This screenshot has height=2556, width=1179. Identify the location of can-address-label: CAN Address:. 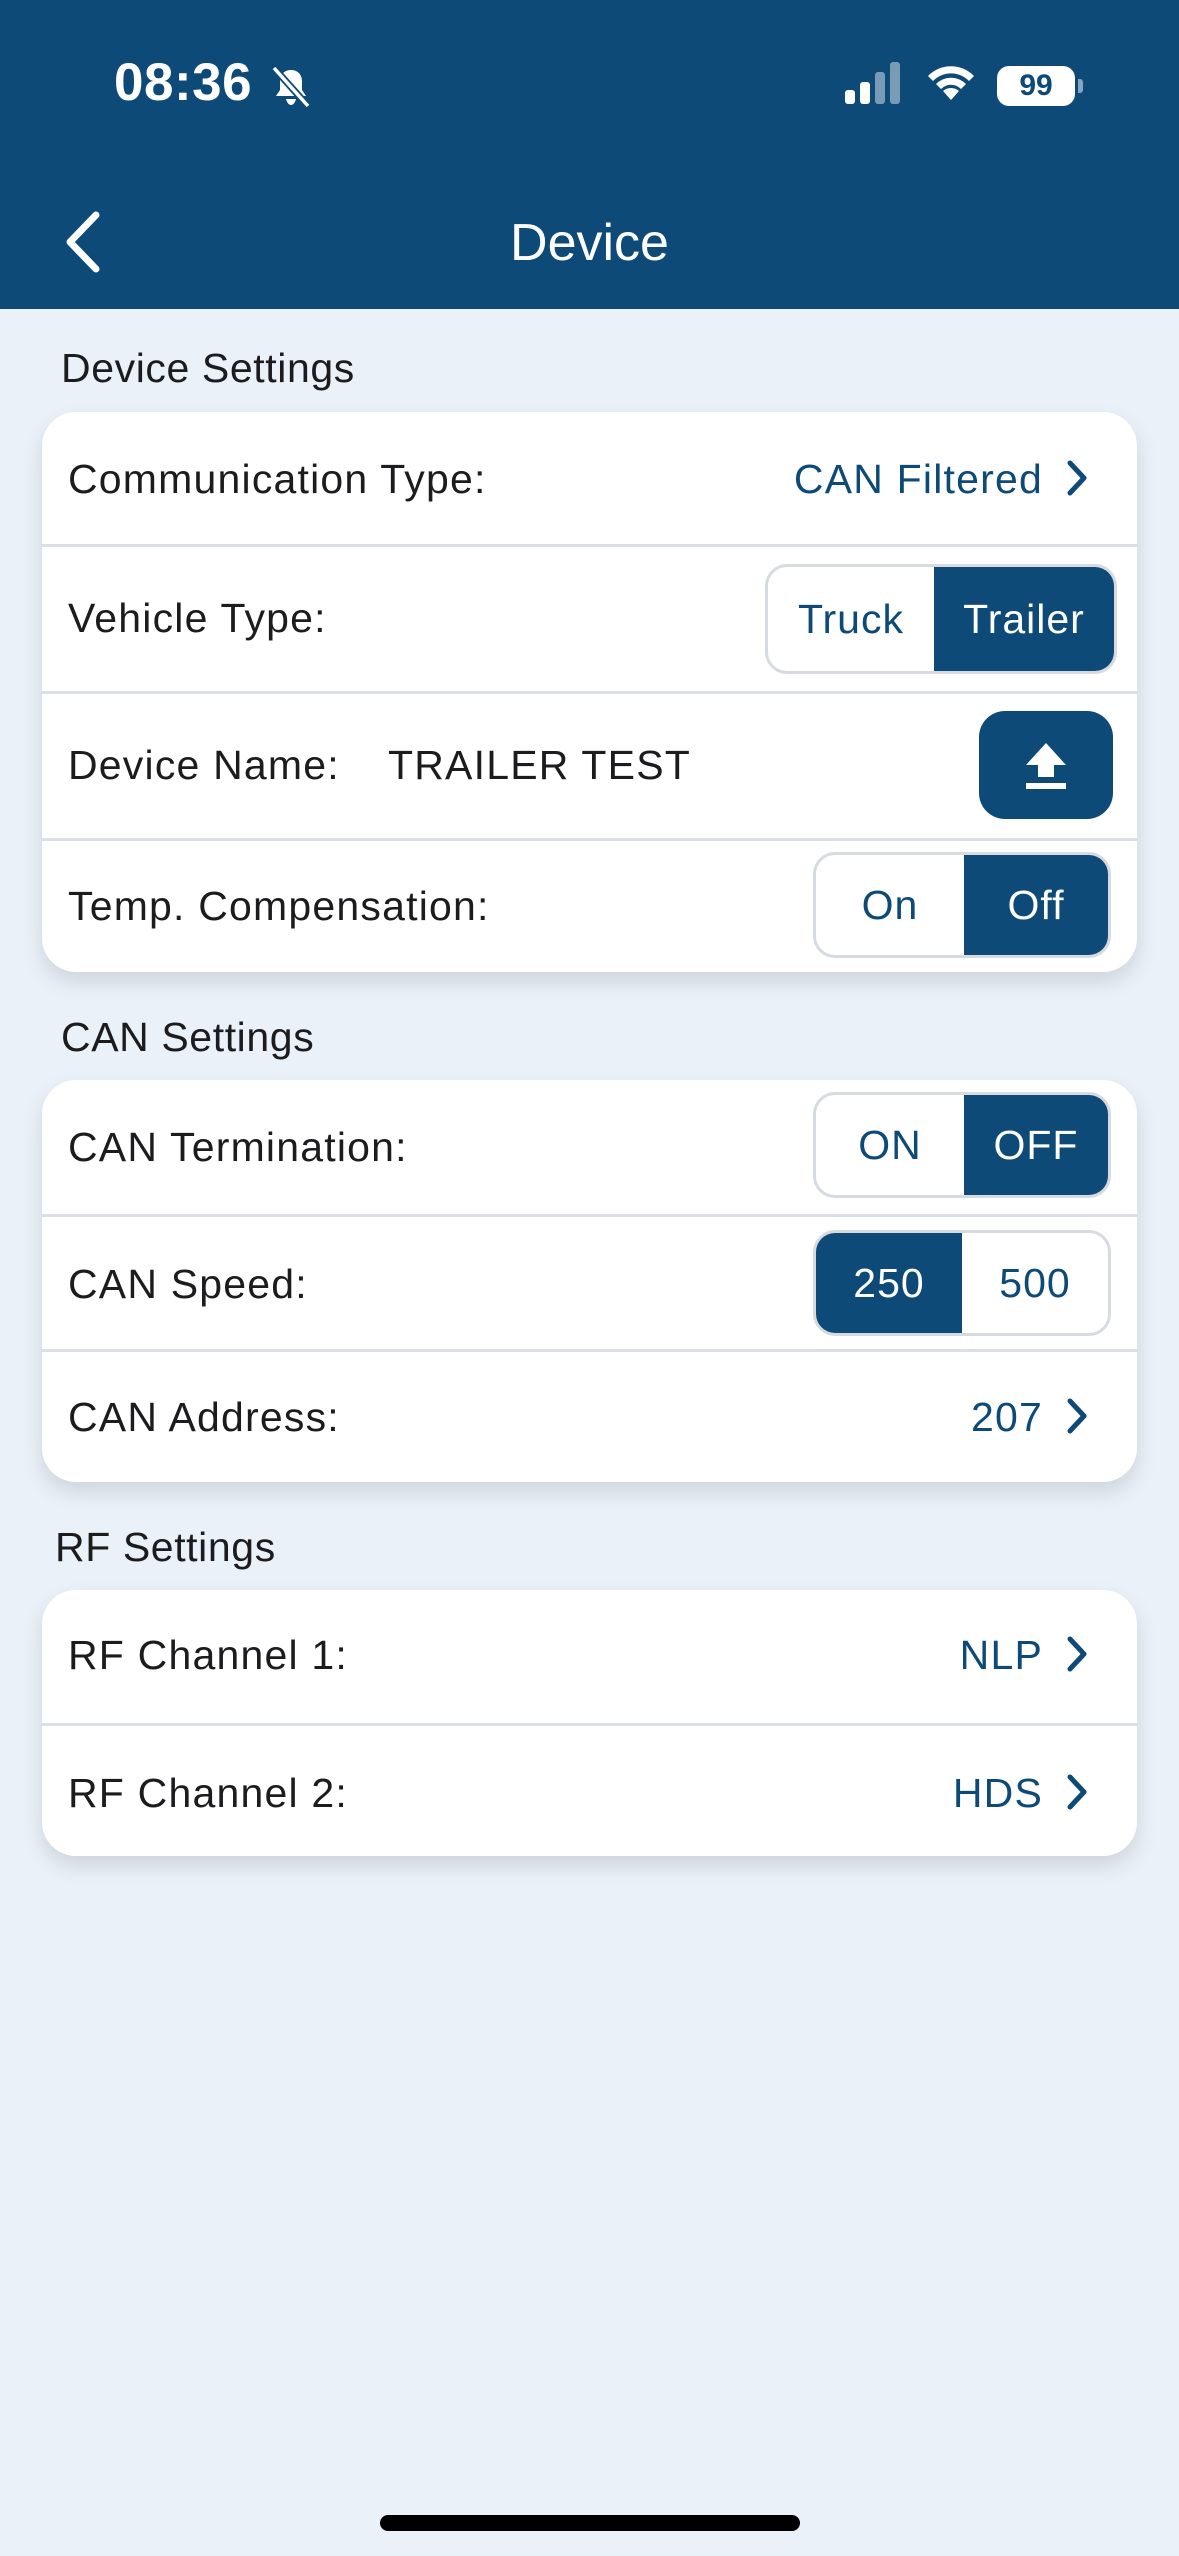
(204, 1417).